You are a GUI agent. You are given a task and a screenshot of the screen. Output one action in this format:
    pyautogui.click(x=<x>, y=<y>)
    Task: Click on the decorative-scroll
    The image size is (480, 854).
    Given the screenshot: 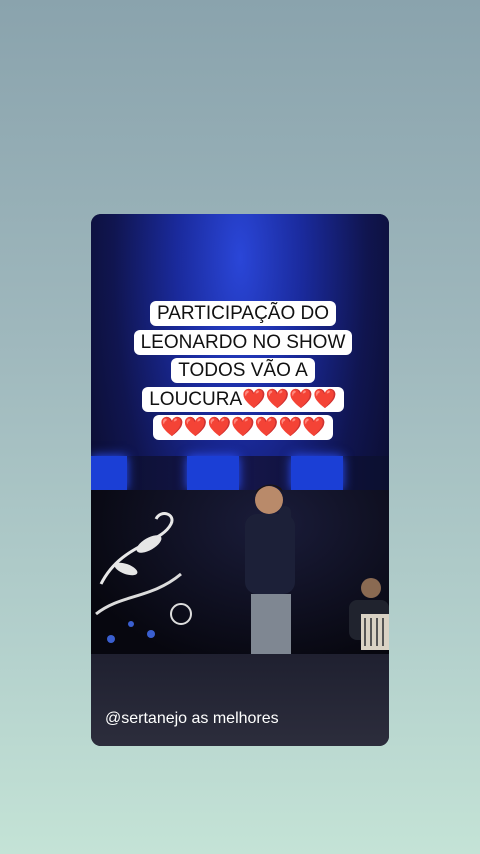 What is the action you would take?
    pyautogui.click(x=143, y=577)
    